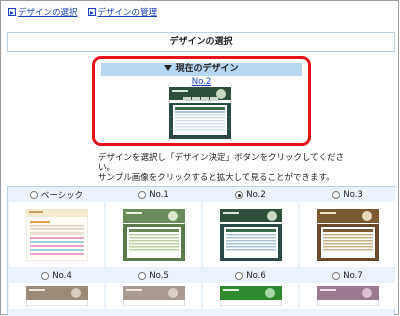  I want to click on design-radio-no2: No.2, so click(250, 195).